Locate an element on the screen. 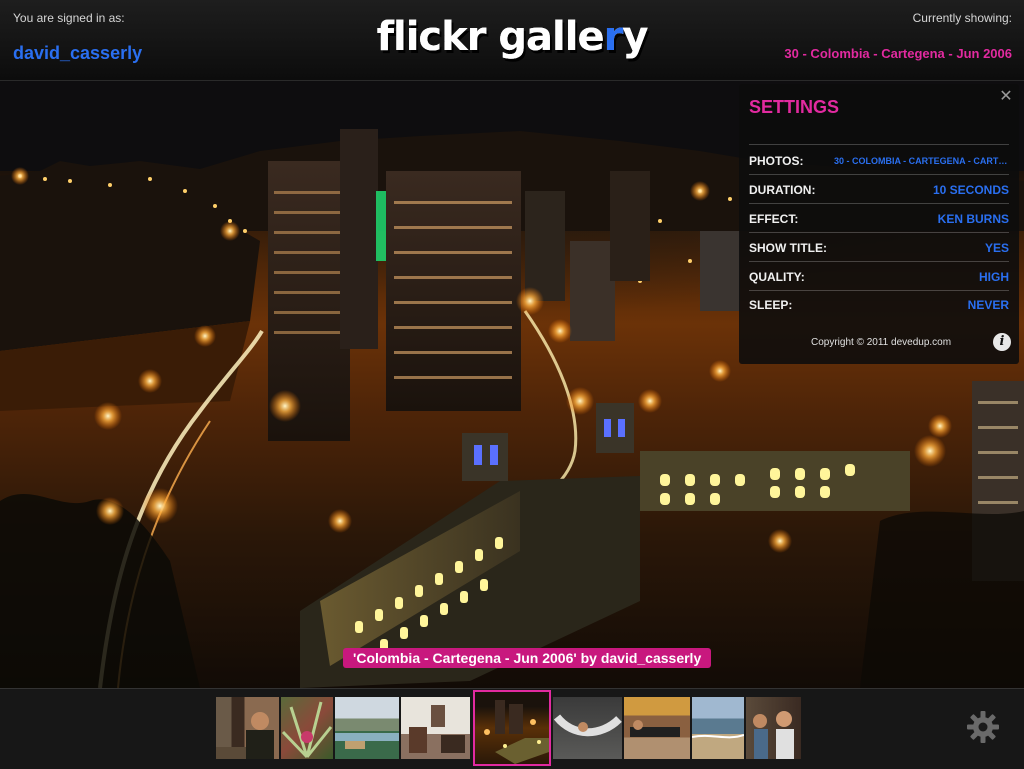 The image size is (1024, 769). setting-label: PHOTOS: is located at coordinates (776, 161).